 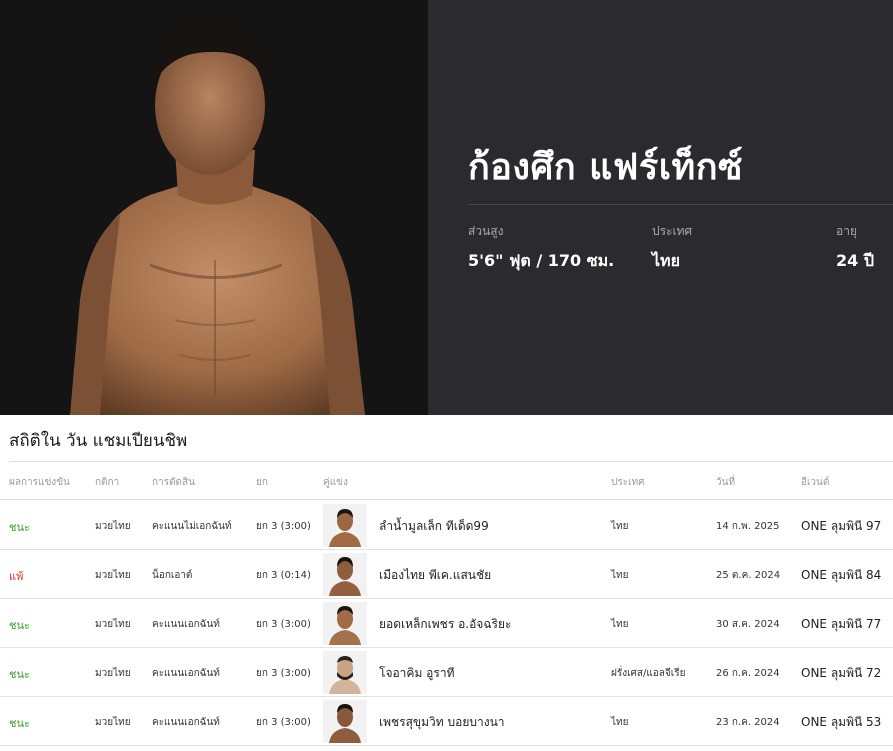 What do you see at coordinates (841, 526) in the screenshot?
I see `event-link: ONE ลุมพินี 97` at bounding box center [841, 526].